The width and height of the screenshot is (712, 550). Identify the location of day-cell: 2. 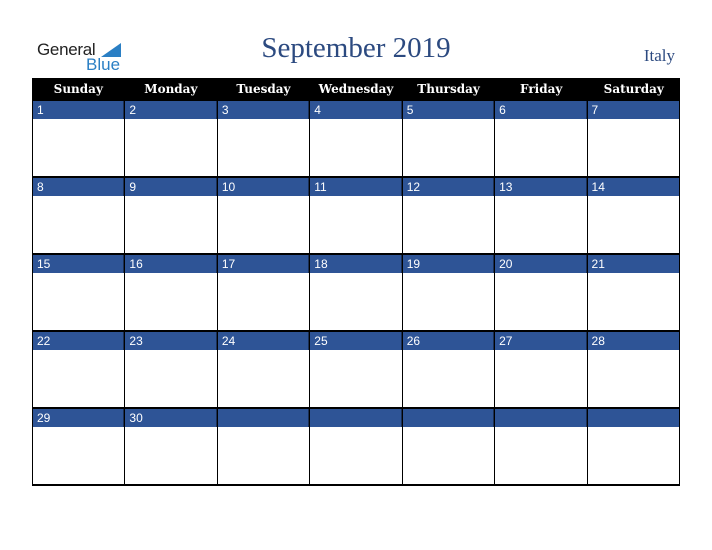
(171, 138).